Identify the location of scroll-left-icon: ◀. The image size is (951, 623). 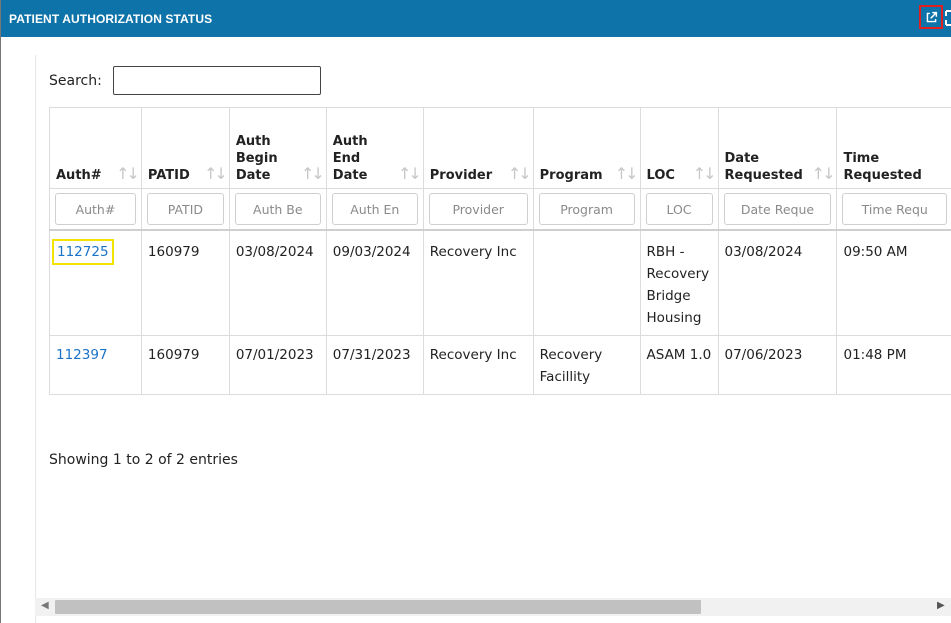
(45, 605).